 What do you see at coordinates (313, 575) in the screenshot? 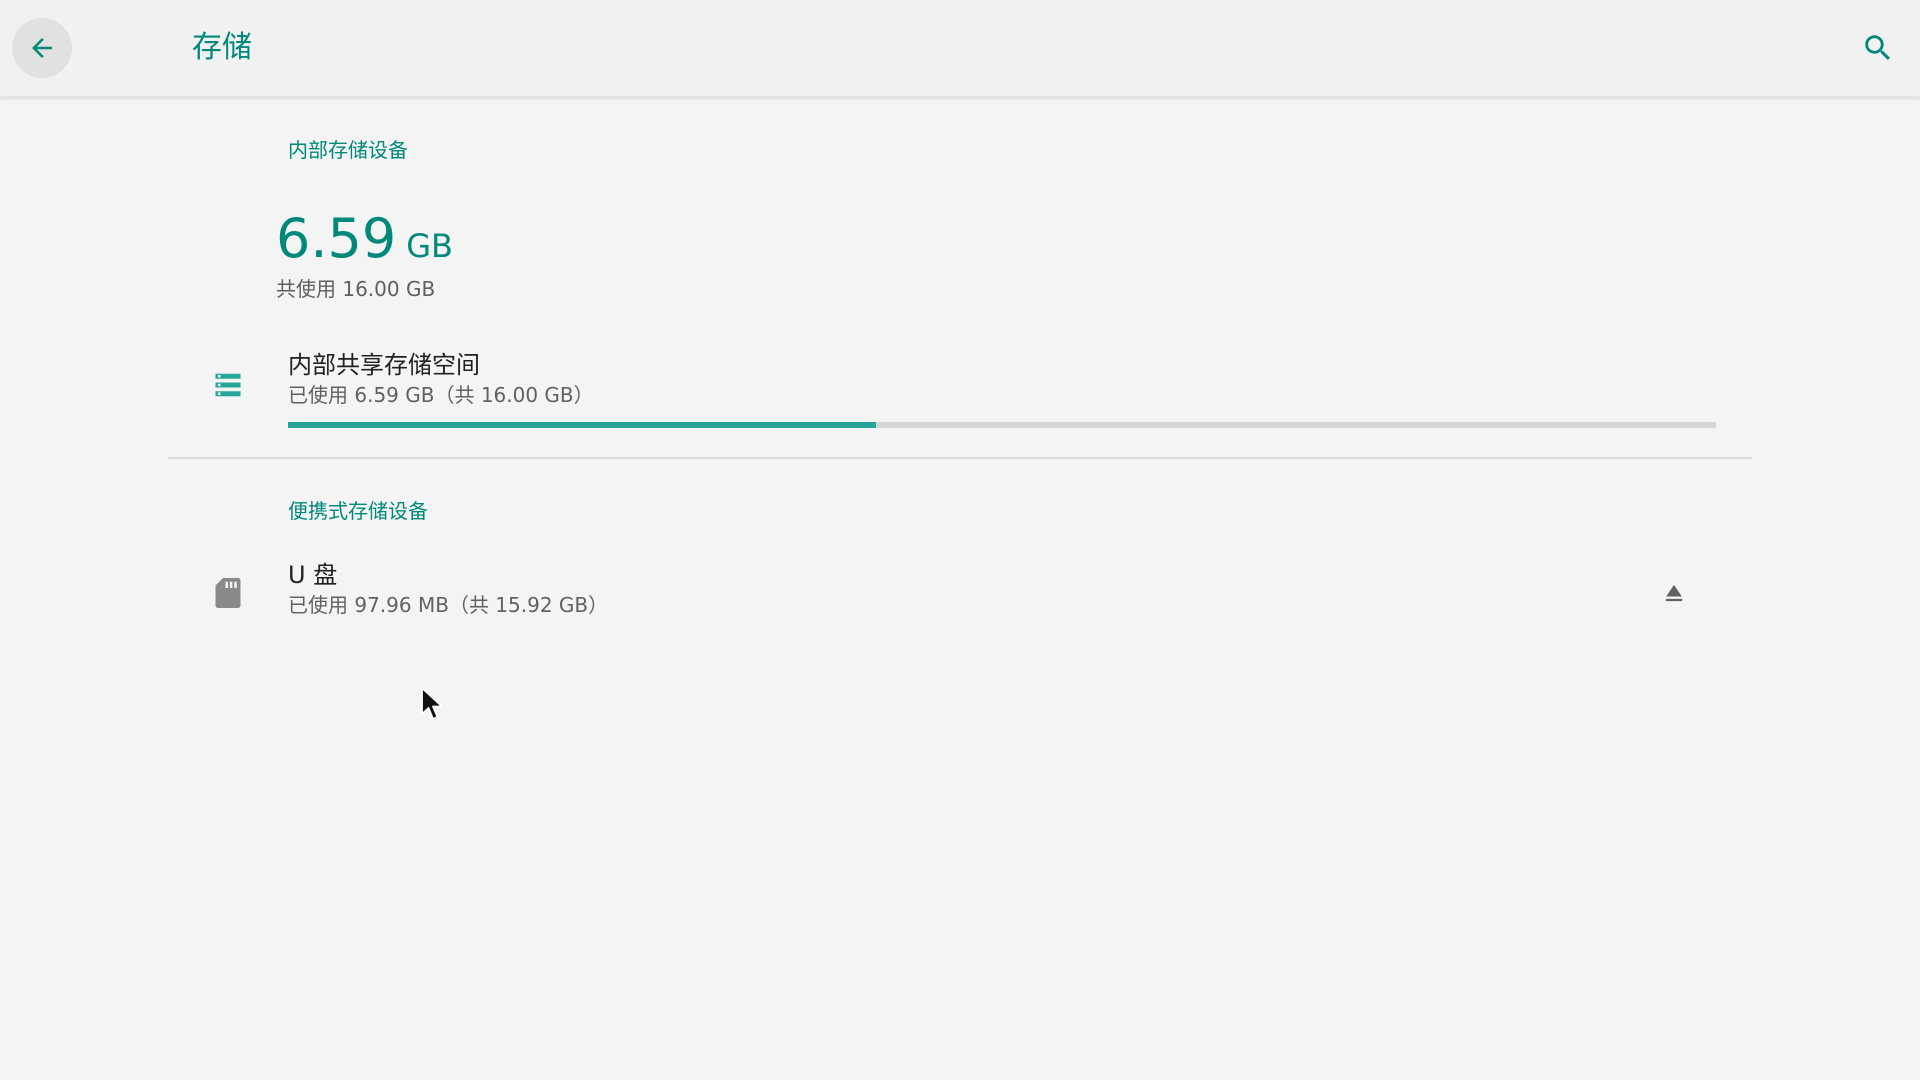
I see `usb-drive-title: U 盘` at bounding box center [313, 575].